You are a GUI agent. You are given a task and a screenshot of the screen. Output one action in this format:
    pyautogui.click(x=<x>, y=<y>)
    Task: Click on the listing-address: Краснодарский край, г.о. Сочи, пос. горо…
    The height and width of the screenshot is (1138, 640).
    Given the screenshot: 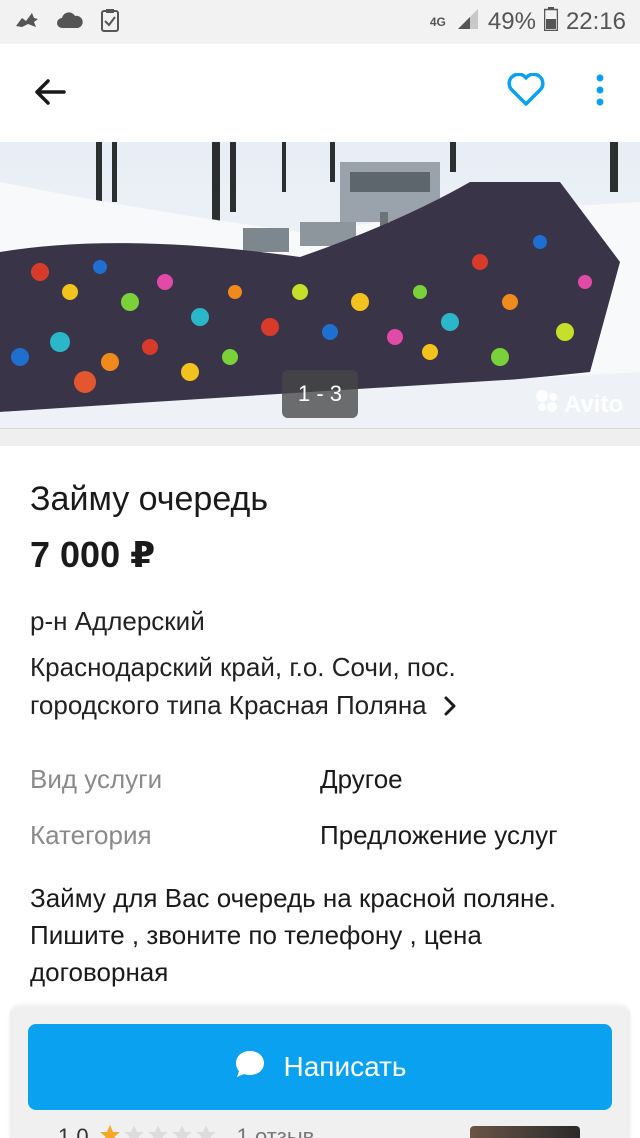 What is the action you would take?
    pyautogui.click(x=310, y=687)
    